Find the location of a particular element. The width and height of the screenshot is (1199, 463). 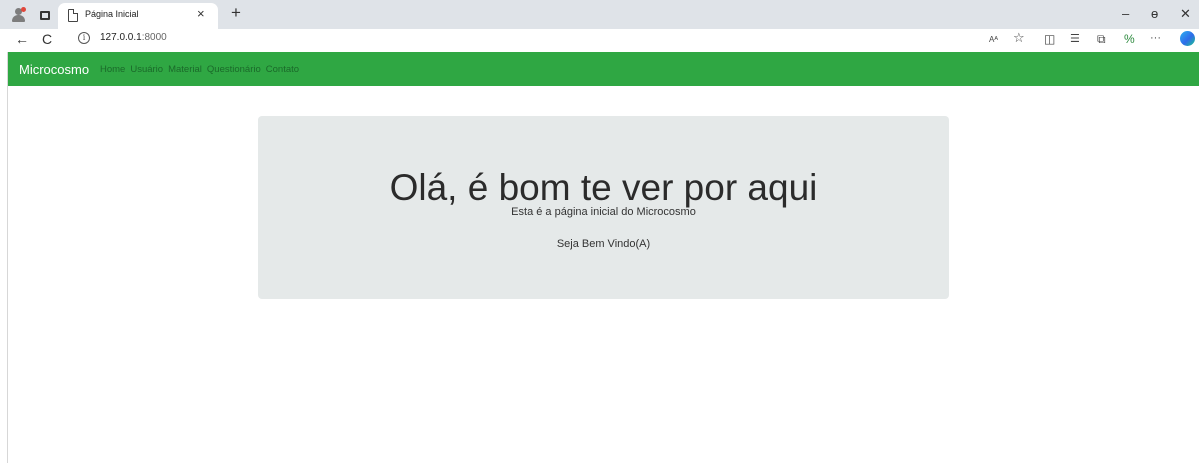

restore-button: ɵ is located at coordinates (1154, 13).